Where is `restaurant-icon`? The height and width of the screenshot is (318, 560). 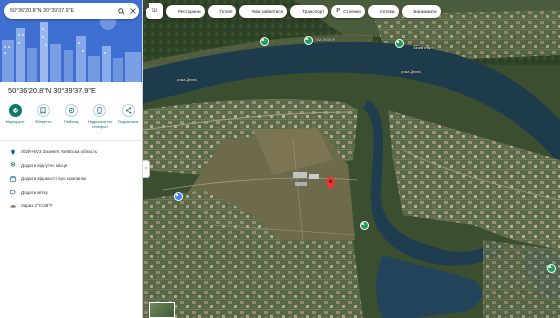 restaurant-icon is located at coordinates (160, 8).